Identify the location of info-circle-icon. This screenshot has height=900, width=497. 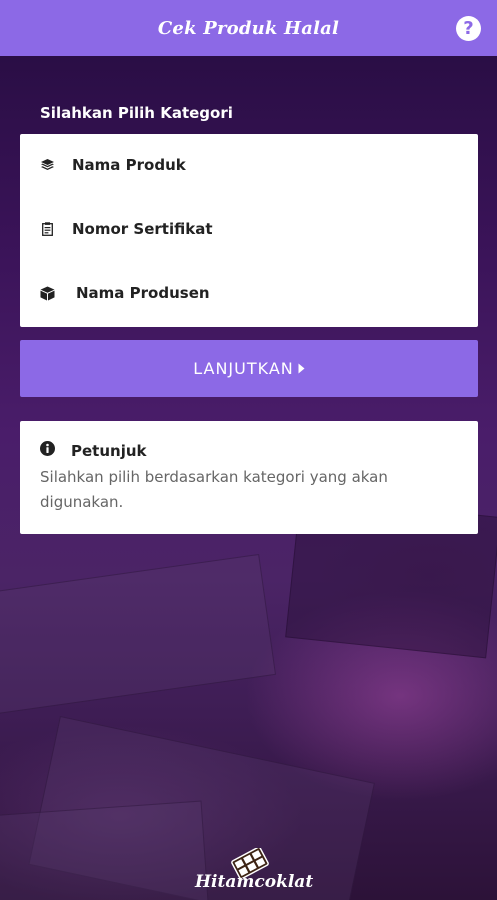
(47, 450).